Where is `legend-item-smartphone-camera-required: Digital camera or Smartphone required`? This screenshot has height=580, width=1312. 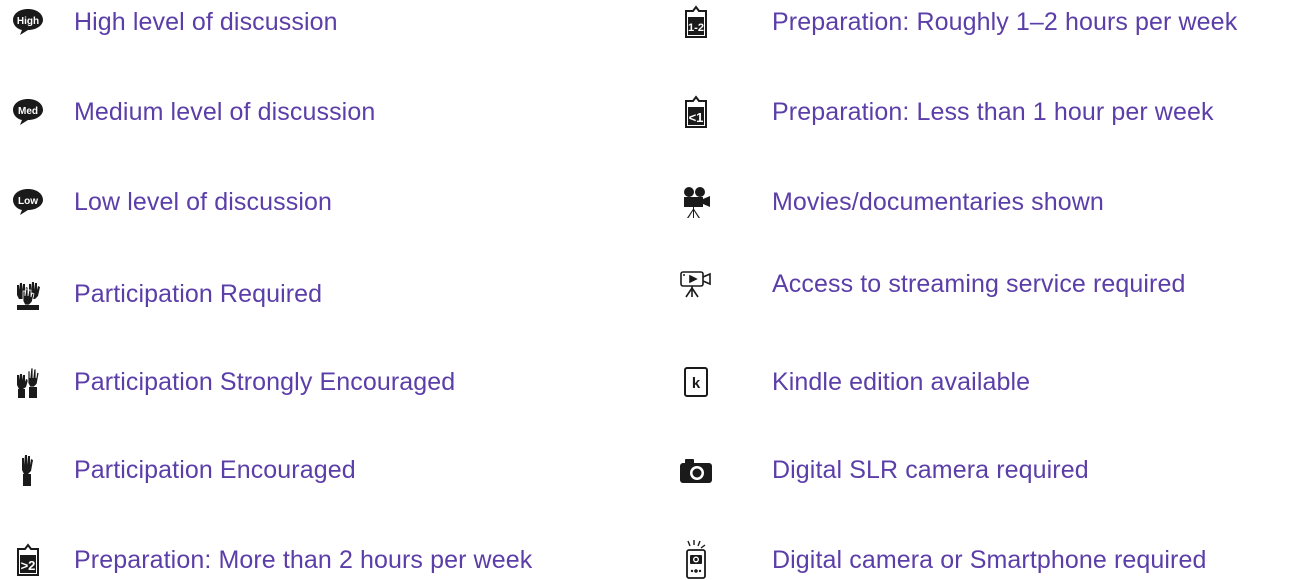
legend-item-smartphone-camera-required: Digital camera or Smartphone required is located at coordinates (941, 560).